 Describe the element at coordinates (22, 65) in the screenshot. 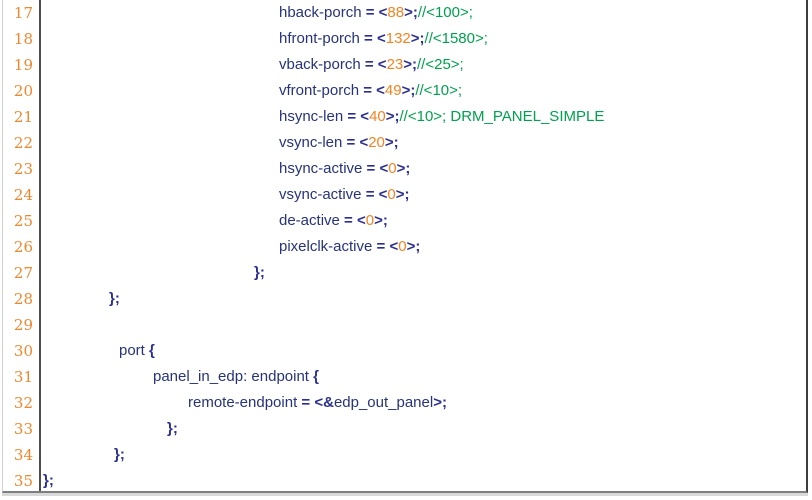

I see `line-number: 19` at that location.